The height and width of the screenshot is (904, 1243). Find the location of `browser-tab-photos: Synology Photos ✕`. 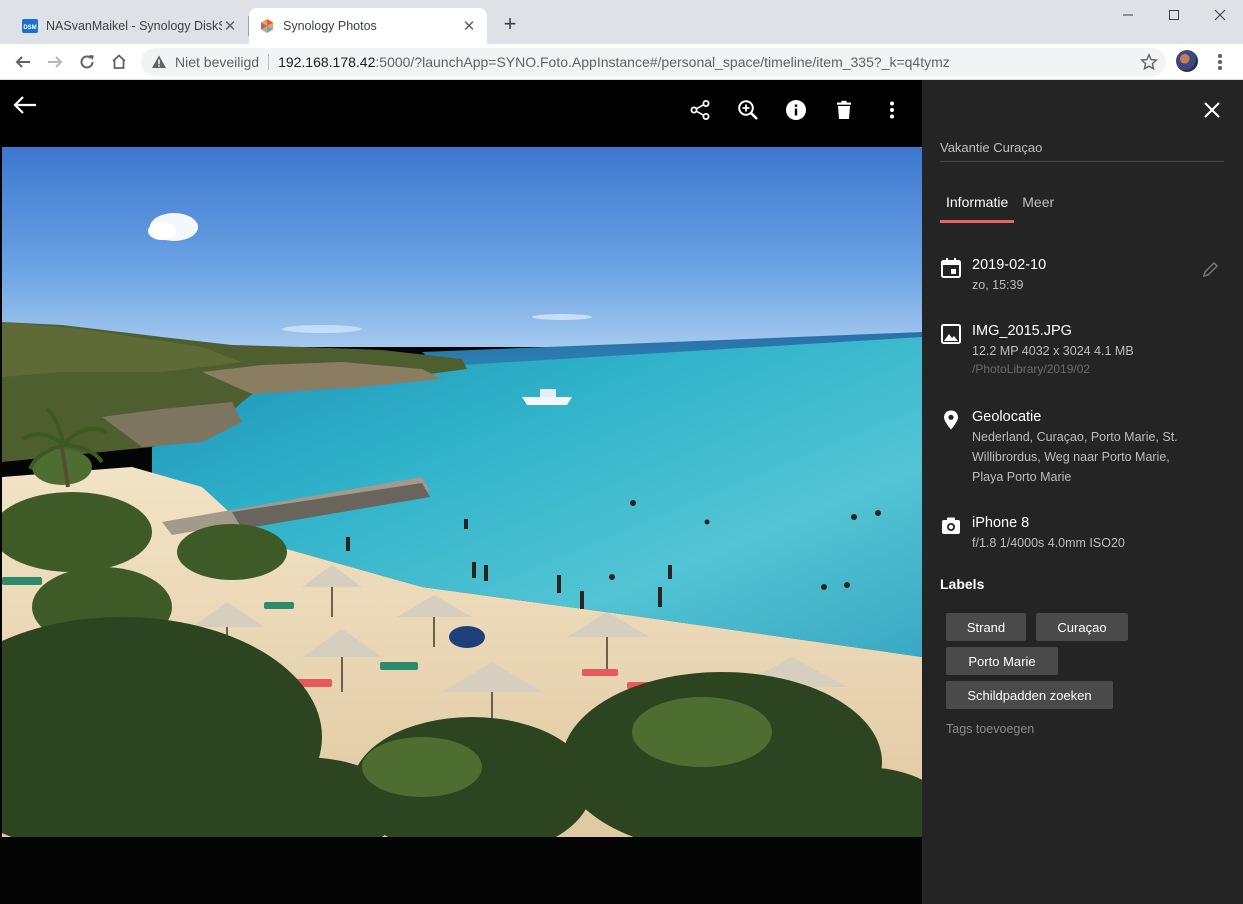

browser-tab-photos: Synology Photos ✕ is located at coordinates (368, 26).